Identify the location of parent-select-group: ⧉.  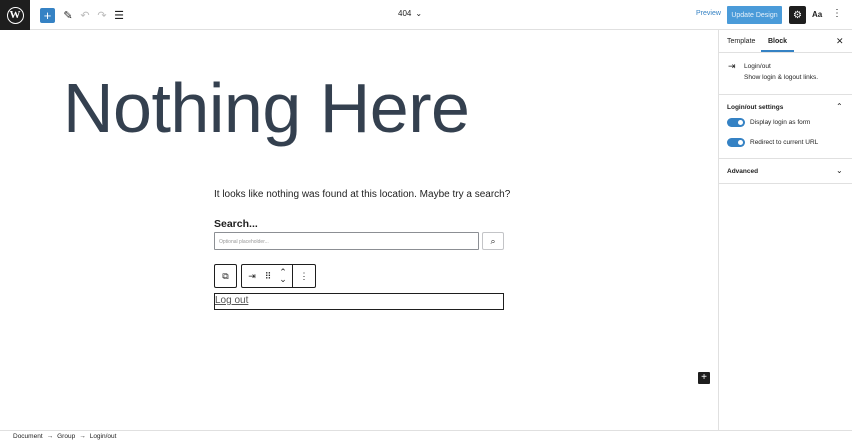
(225, 276).